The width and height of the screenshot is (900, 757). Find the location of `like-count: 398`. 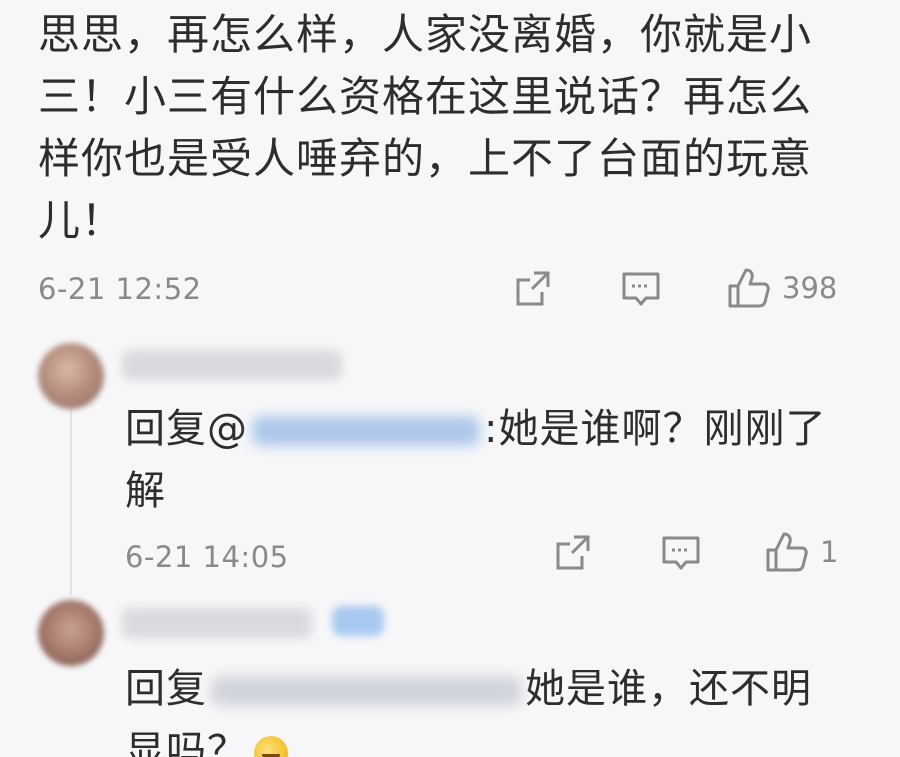

like-count: 398 is located at coordinates (810, 288).